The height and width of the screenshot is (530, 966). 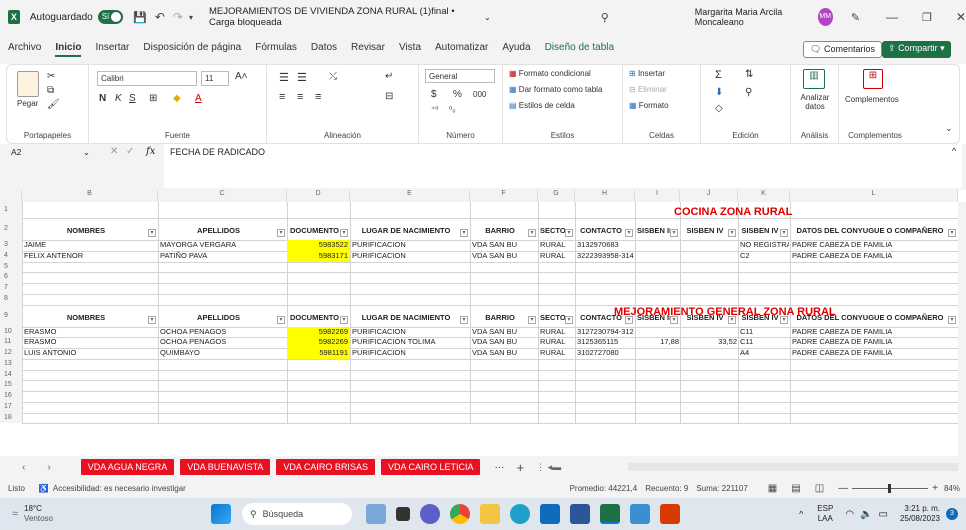 I want to click on title-chevron-icon: ⌄, so click(x=487, y=17).